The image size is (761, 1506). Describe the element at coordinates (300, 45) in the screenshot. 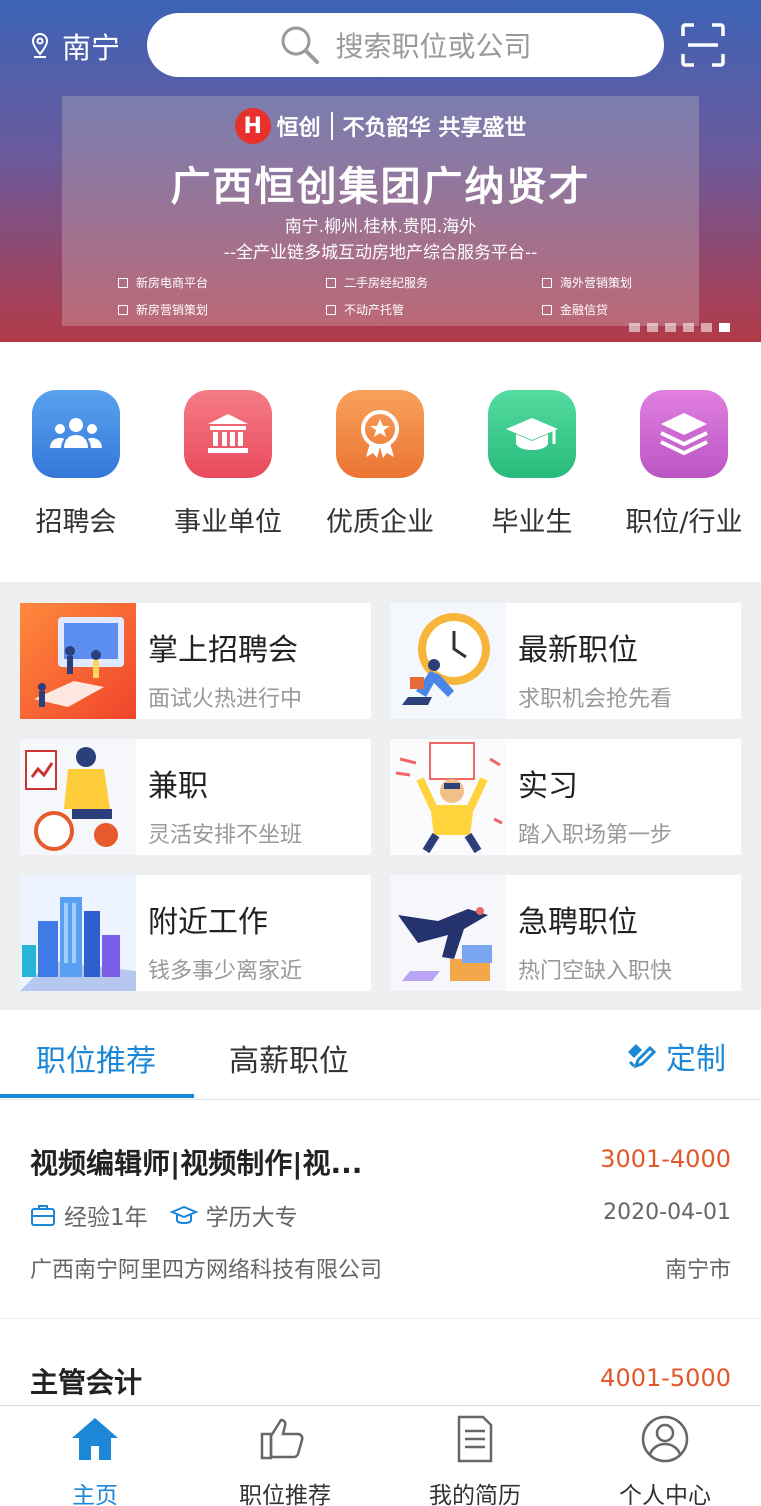

I see `search-icon` at that location.